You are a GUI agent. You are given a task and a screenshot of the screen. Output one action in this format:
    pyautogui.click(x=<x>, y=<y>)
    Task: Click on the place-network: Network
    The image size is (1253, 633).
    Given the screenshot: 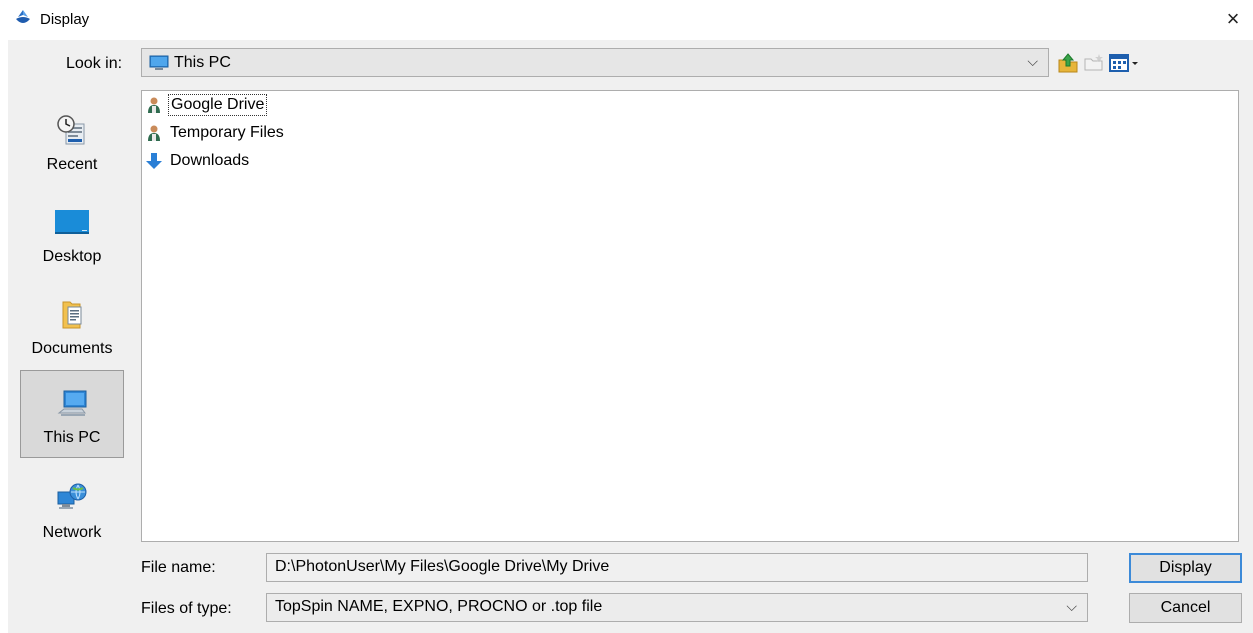 What is the action you would take?
    pyautogui.click(x=72, y=510)
    